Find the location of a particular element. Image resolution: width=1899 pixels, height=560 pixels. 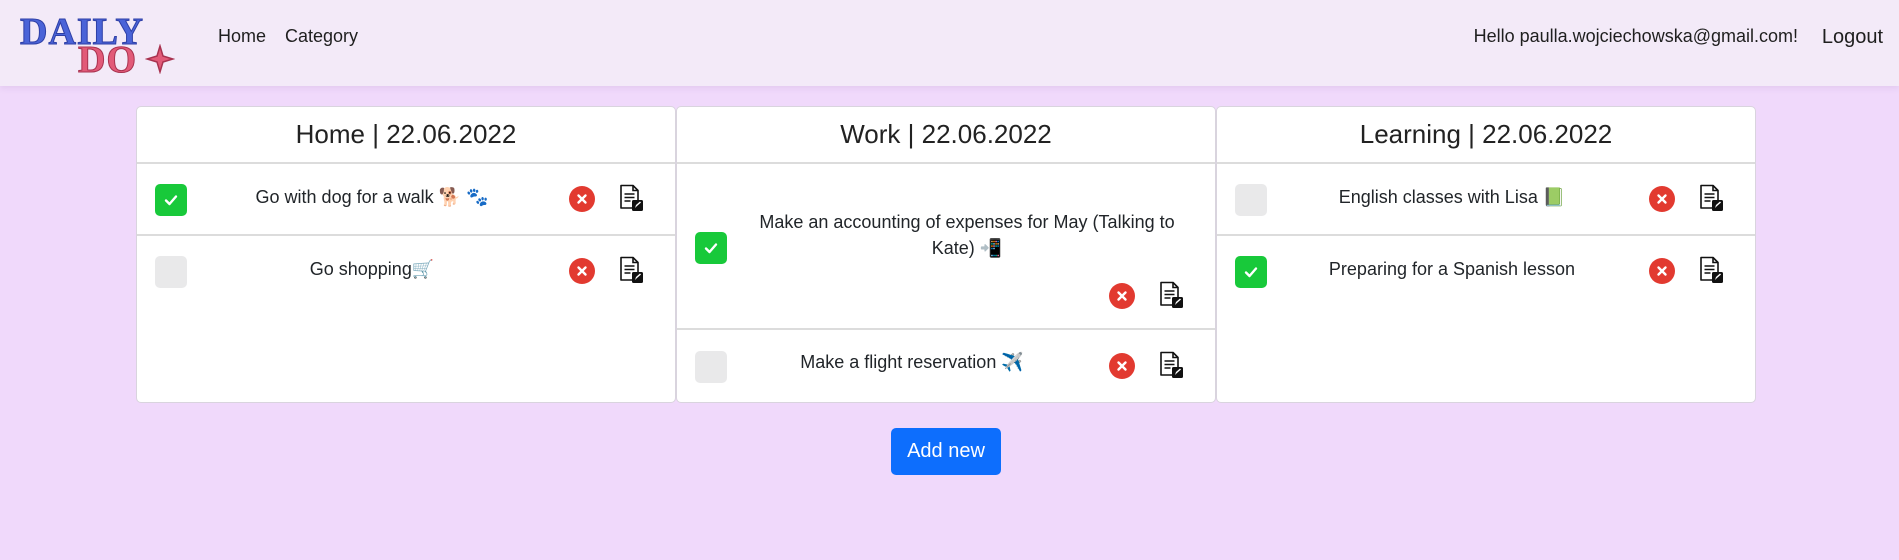

task-text: Go with dog for a walk 🐕 🐾 is located at coordinates (372, 197).